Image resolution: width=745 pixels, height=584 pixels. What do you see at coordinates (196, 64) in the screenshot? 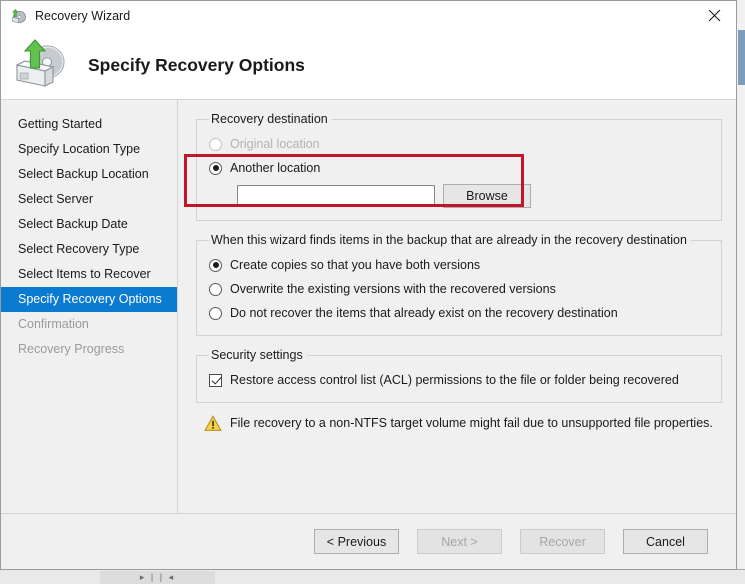
I see `page-title: Specify Recovery Options` at bounding box center [196, 64].